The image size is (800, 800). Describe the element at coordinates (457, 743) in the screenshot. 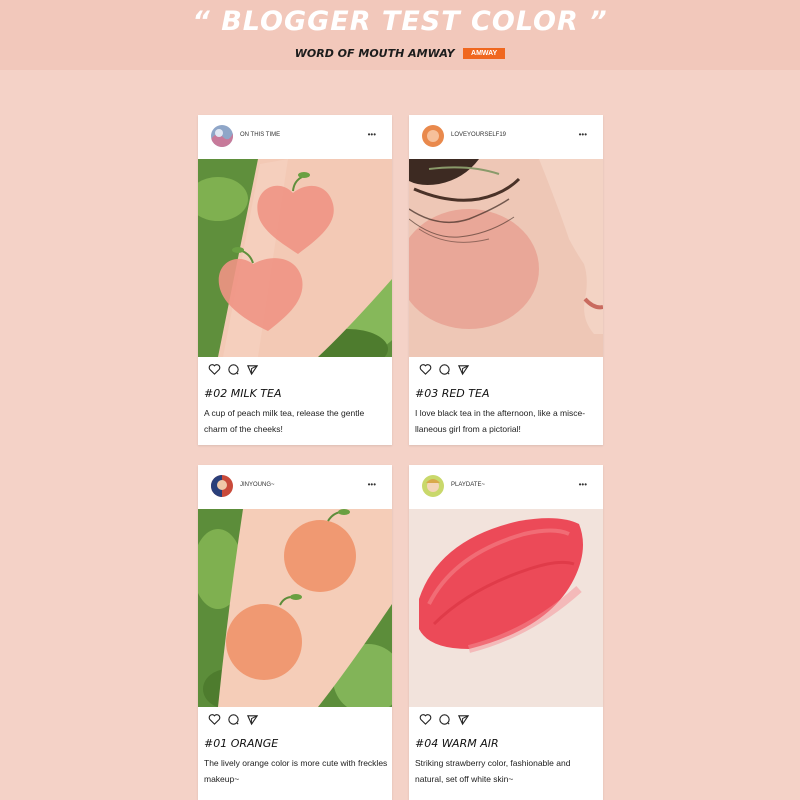

I see `post-title: #04 WARM AIR` at that location.